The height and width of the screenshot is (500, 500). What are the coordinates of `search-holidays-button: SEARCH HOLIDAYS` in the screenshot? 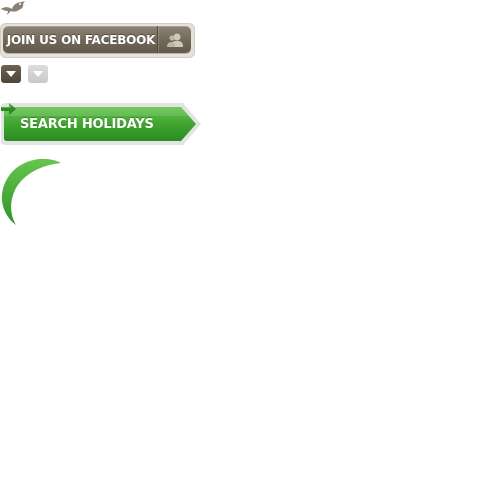 It's located at (101, 124).